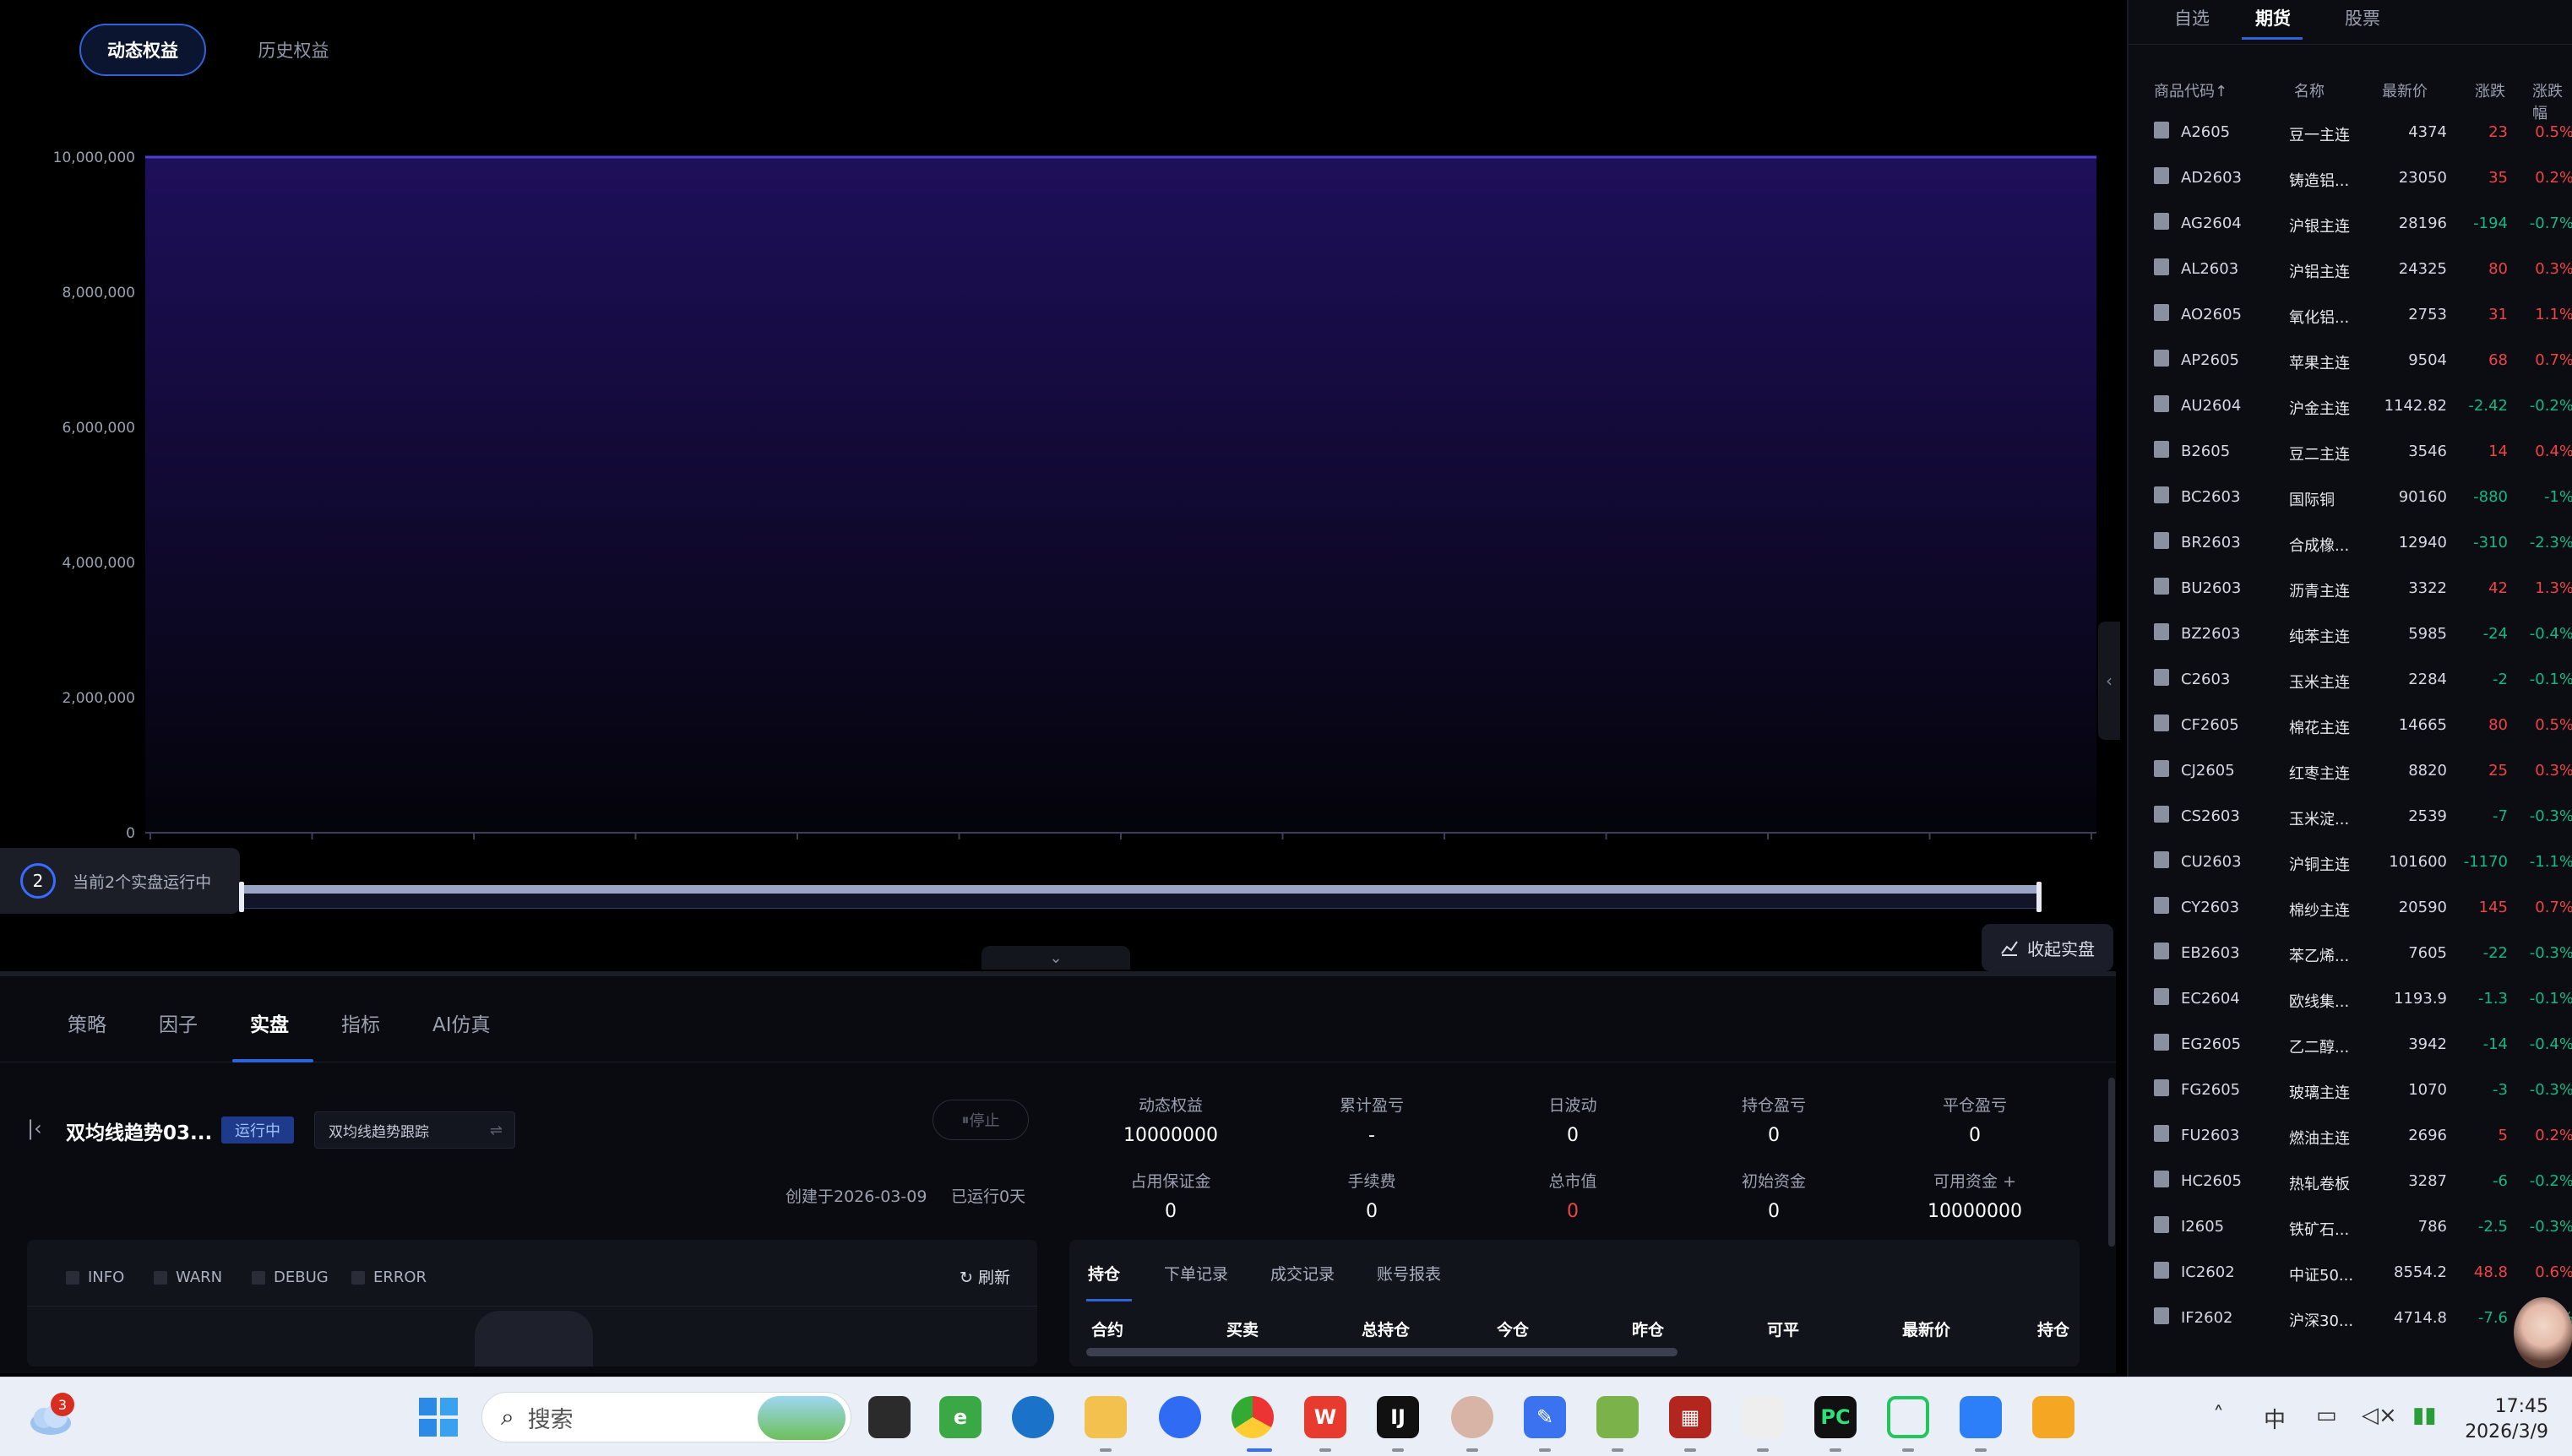 The height and width of the screenshot is (1456, 2572). What do you see at coordinates (2219, 1415) in the screenshot?
I see `chevron-up-icon: ˄` at bounding box center [2219, 1415].